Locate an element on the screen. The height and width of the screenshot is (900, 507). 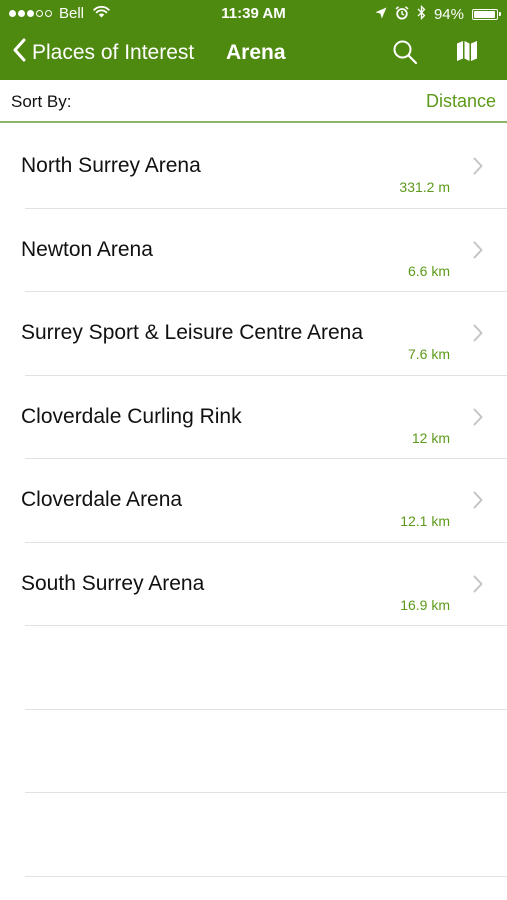
nav-bar: Places of Interest Arena is located at coordinates (253, 54).